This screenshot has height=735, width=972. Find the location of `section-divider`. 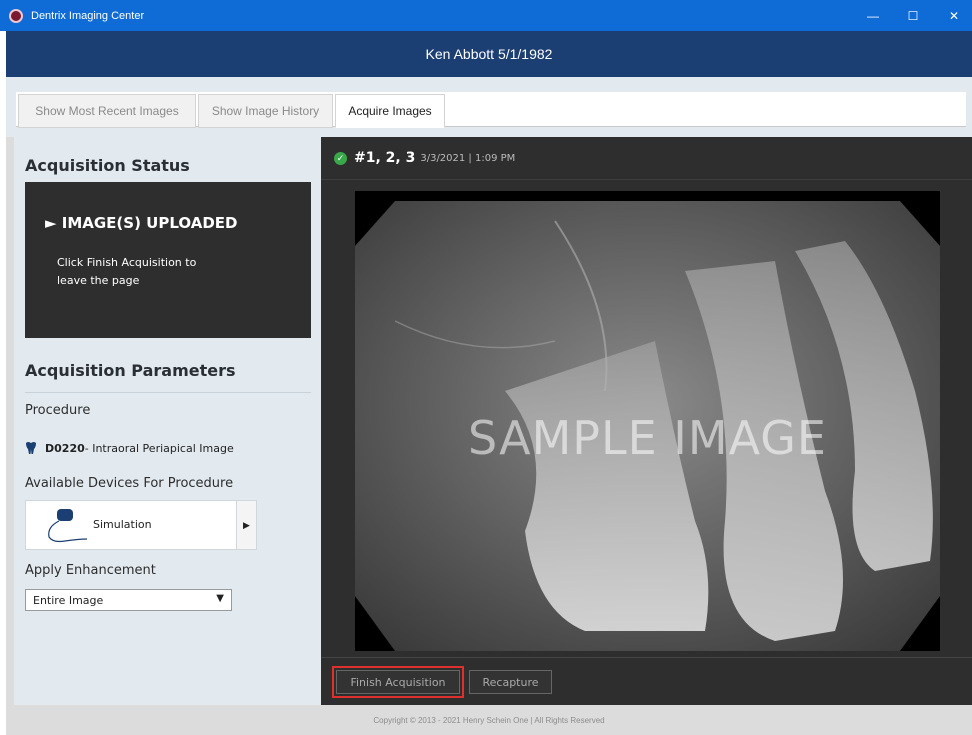

section-divider is located at coordinates (168, 392).